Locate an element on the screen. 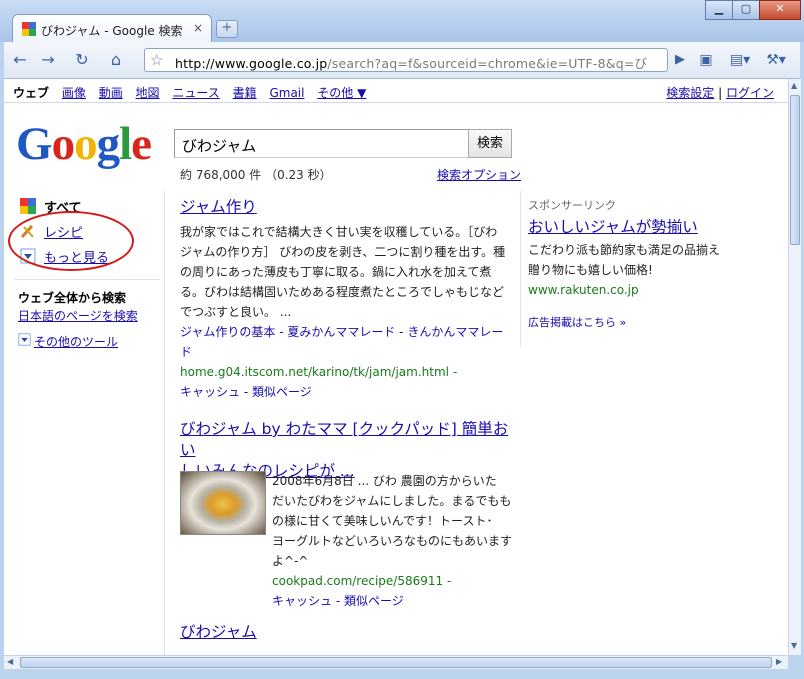 This screenshot has width=804, height=679. snippet-line: だいたびわをジャムにしました。まるでもも is located at coordinates (392, 501).